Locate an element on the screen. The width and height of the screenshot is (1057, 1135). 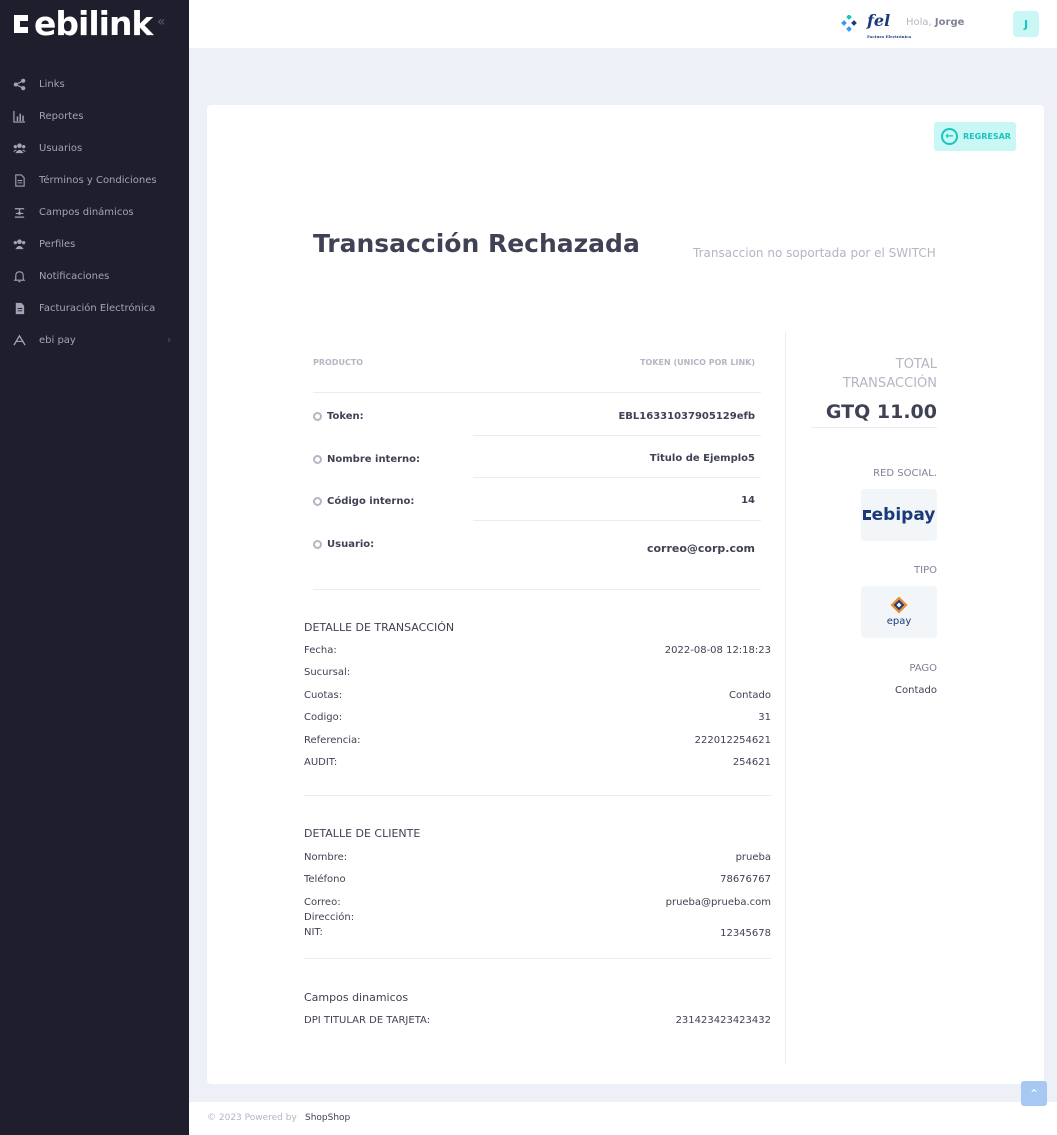
total-value: GTQ 11.00 is located at coordinates (881, 412).